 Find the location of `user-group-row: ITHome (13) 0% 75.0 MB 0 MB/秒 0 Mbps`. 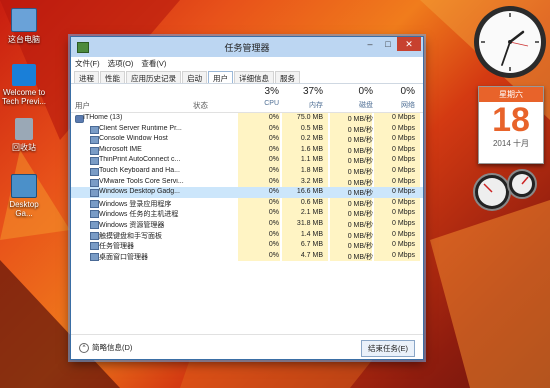

user-group-row: ITHome (13) 0% 75.0 MB 0 MB/秒 0 Mbps is located at coordinates (247, 118).